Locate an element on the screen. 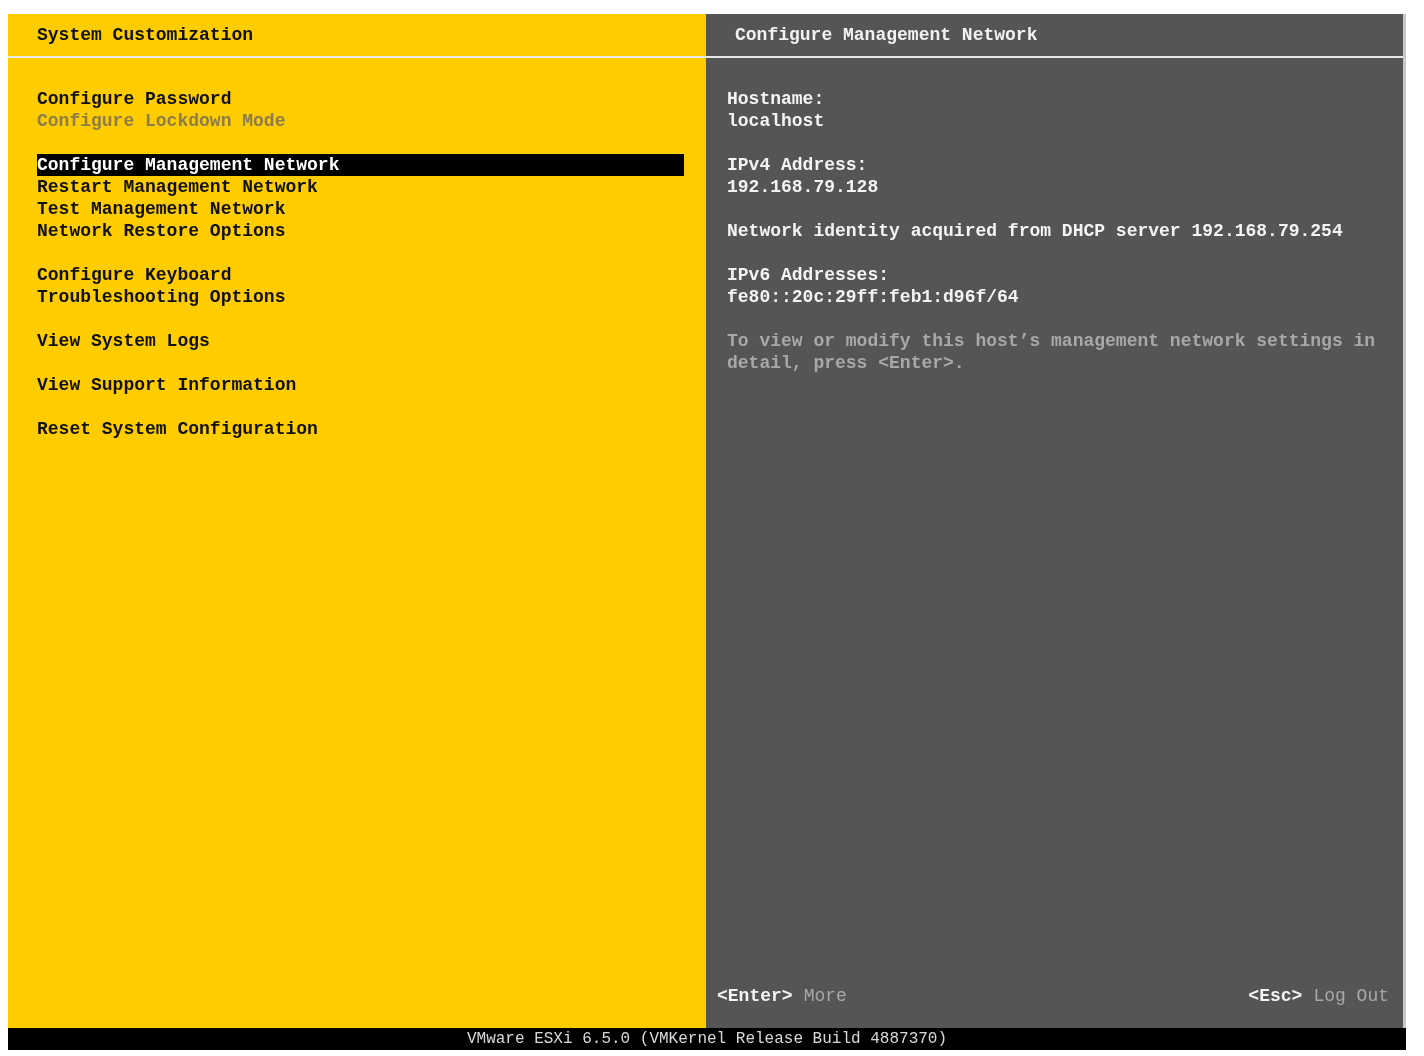  menu-item: Configure Keyboard is located at coordinates (360, 275).